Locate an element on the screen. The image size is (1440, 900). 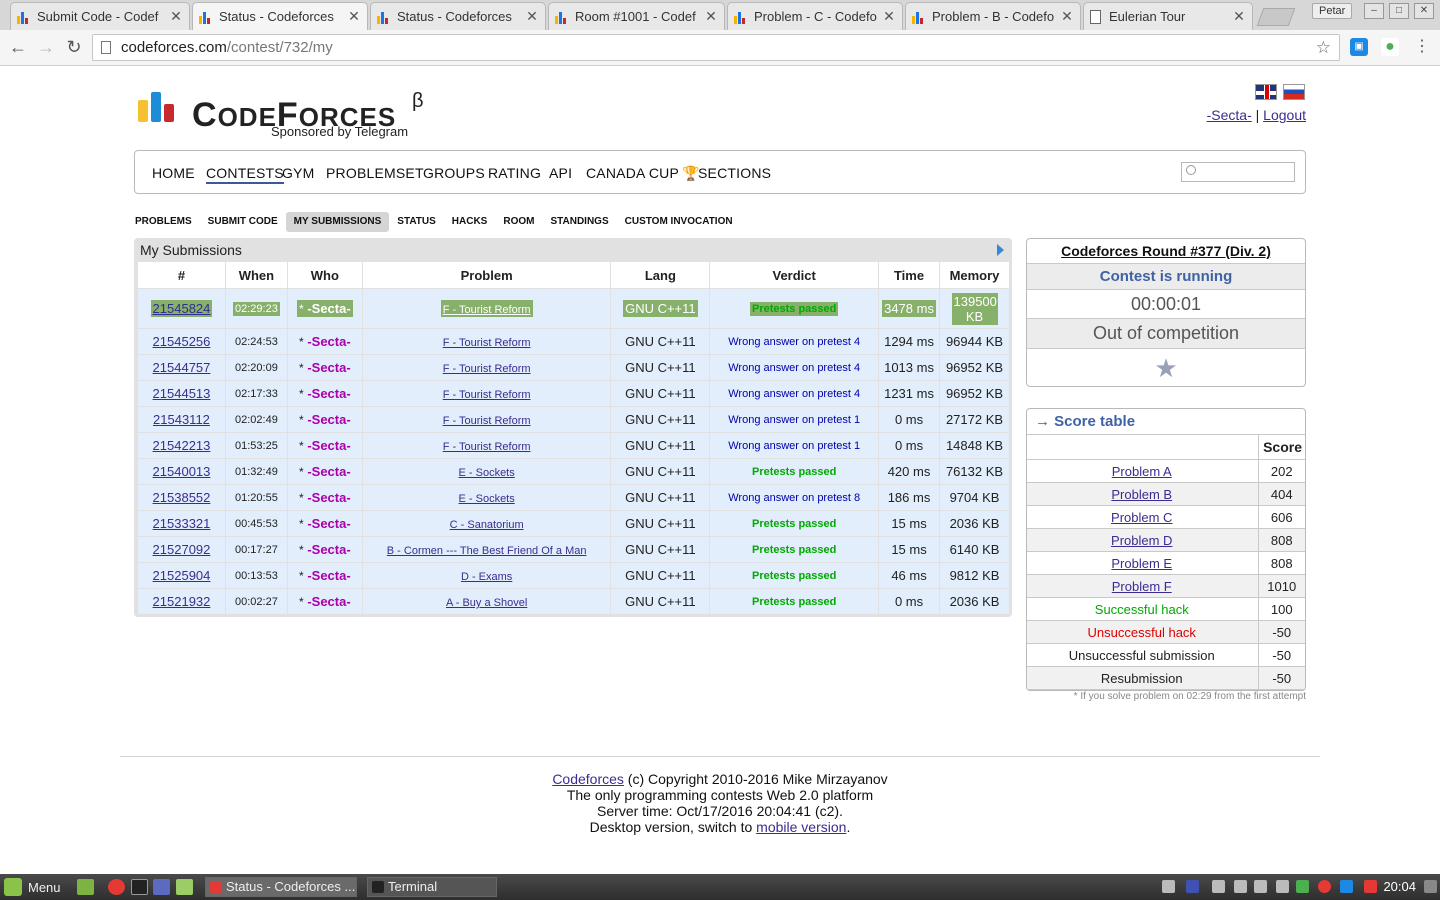
logout-link: Logout is located at coordinates (1284, 115).